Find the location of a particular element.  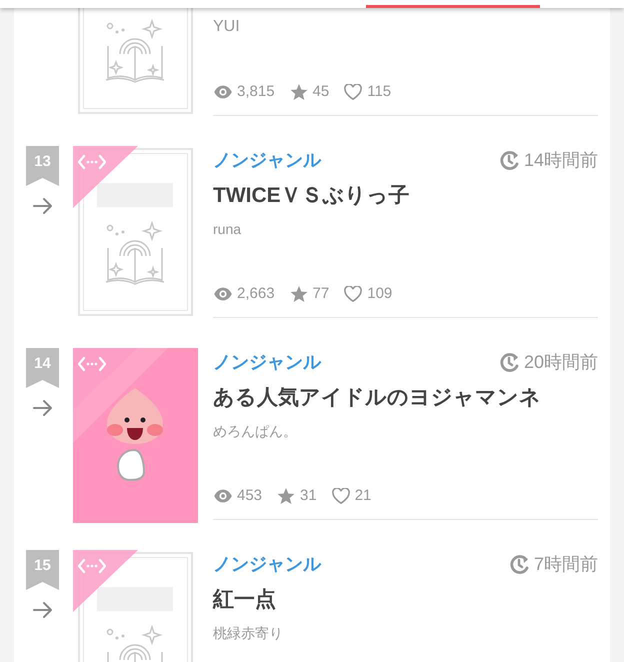

author-name: runa is located at coordinates (227, 229).